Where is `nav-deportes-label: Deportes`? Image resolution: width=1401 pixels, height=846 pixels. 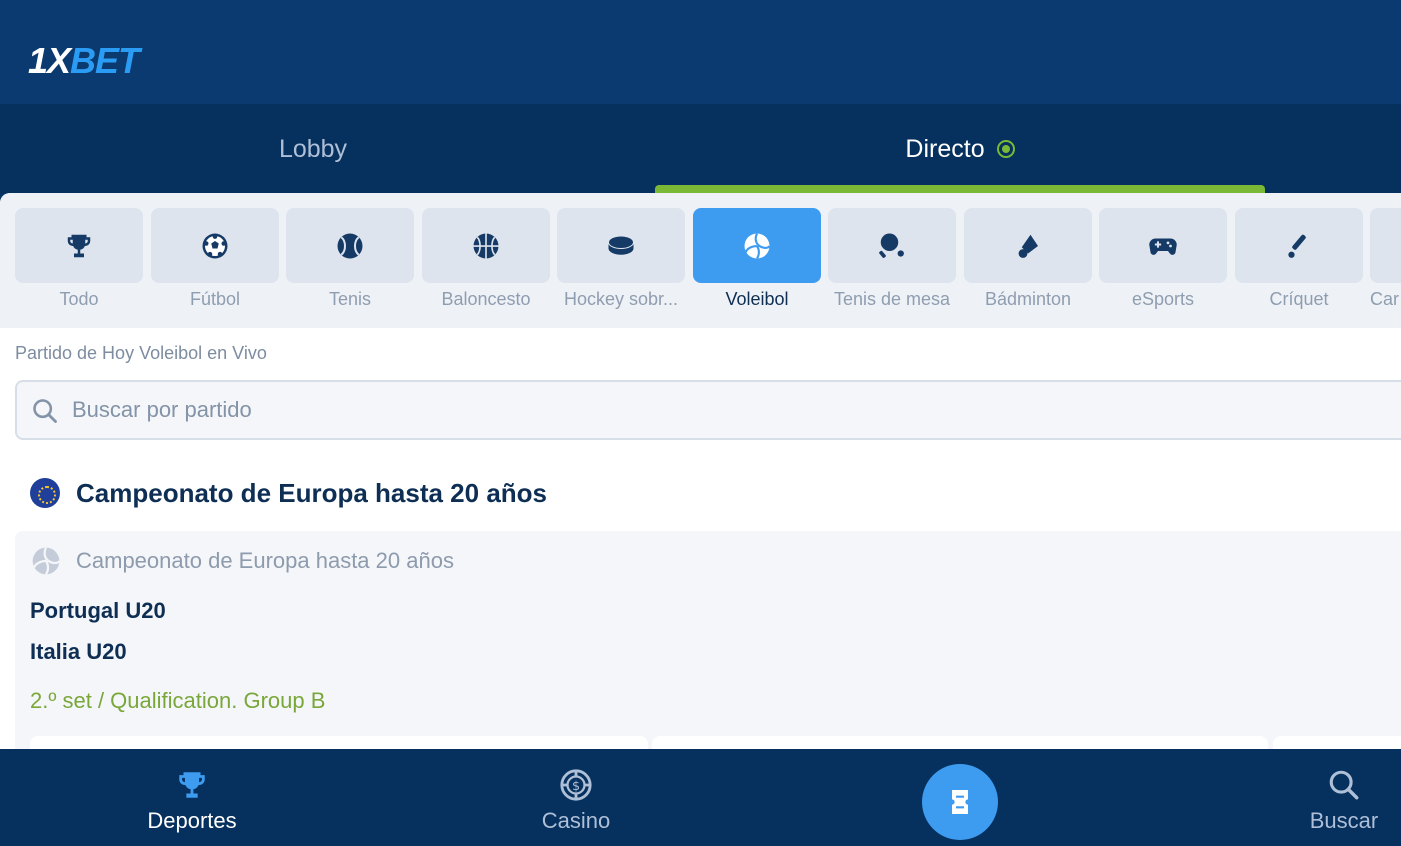
nav-deportes-label: Deportes is located at coordinates (192, 820).